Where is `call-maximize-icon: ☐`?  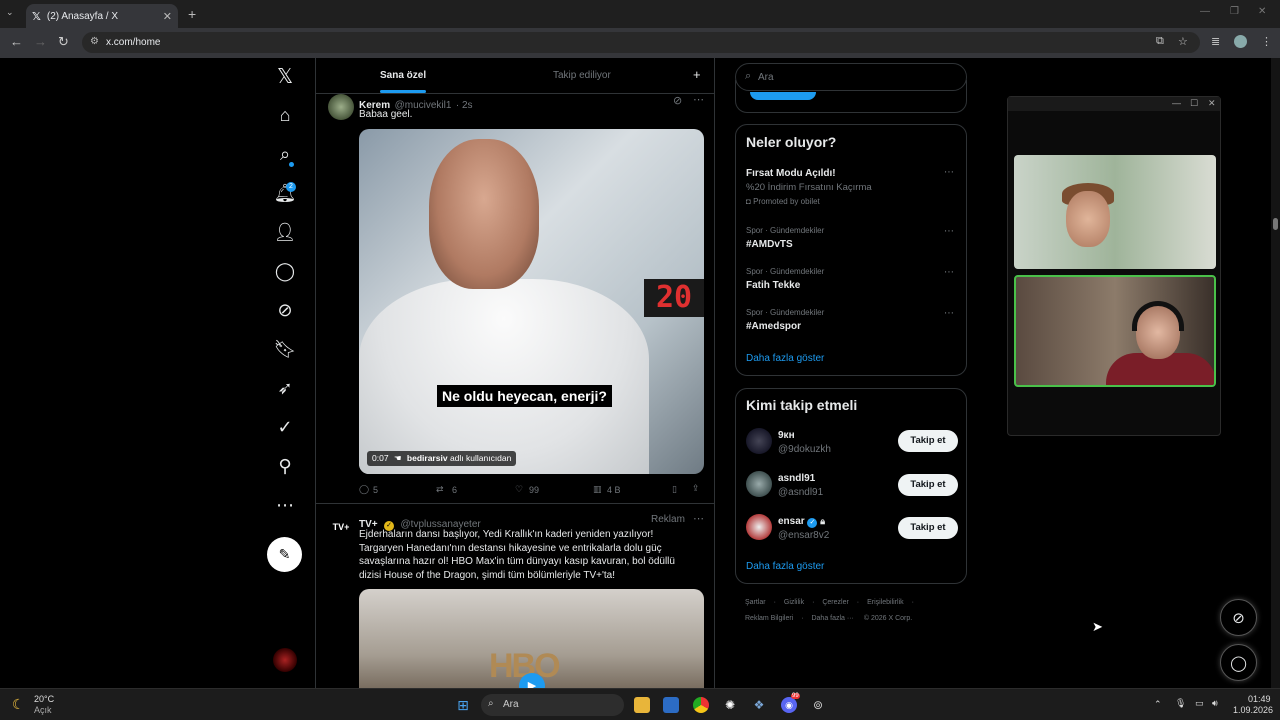
call-maximize-icon: ☐ is located at coordinates (1194, 103).